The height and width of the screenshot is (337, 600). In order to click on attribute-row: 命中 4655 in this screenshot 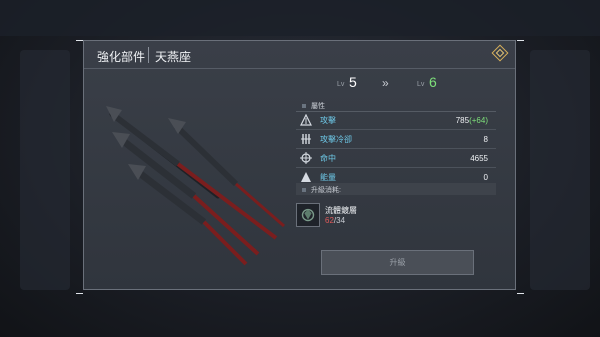, I will do `click(396, 158)`.